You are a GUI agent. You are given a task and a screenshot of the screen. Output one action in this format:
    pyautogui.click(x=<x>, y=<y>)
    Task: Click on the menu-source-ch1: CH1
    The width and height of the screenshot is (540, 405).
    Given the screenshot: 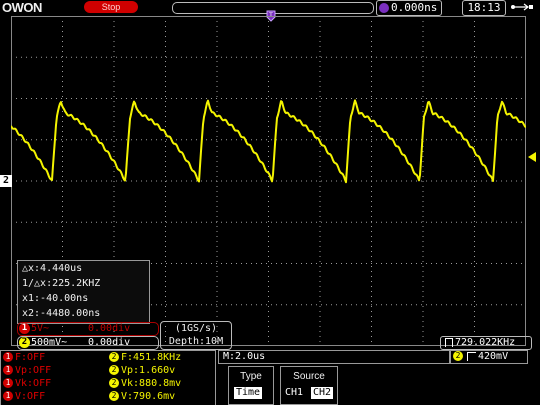 What is the action you would take?
    pyautogui.click(x=294, y=393)
    